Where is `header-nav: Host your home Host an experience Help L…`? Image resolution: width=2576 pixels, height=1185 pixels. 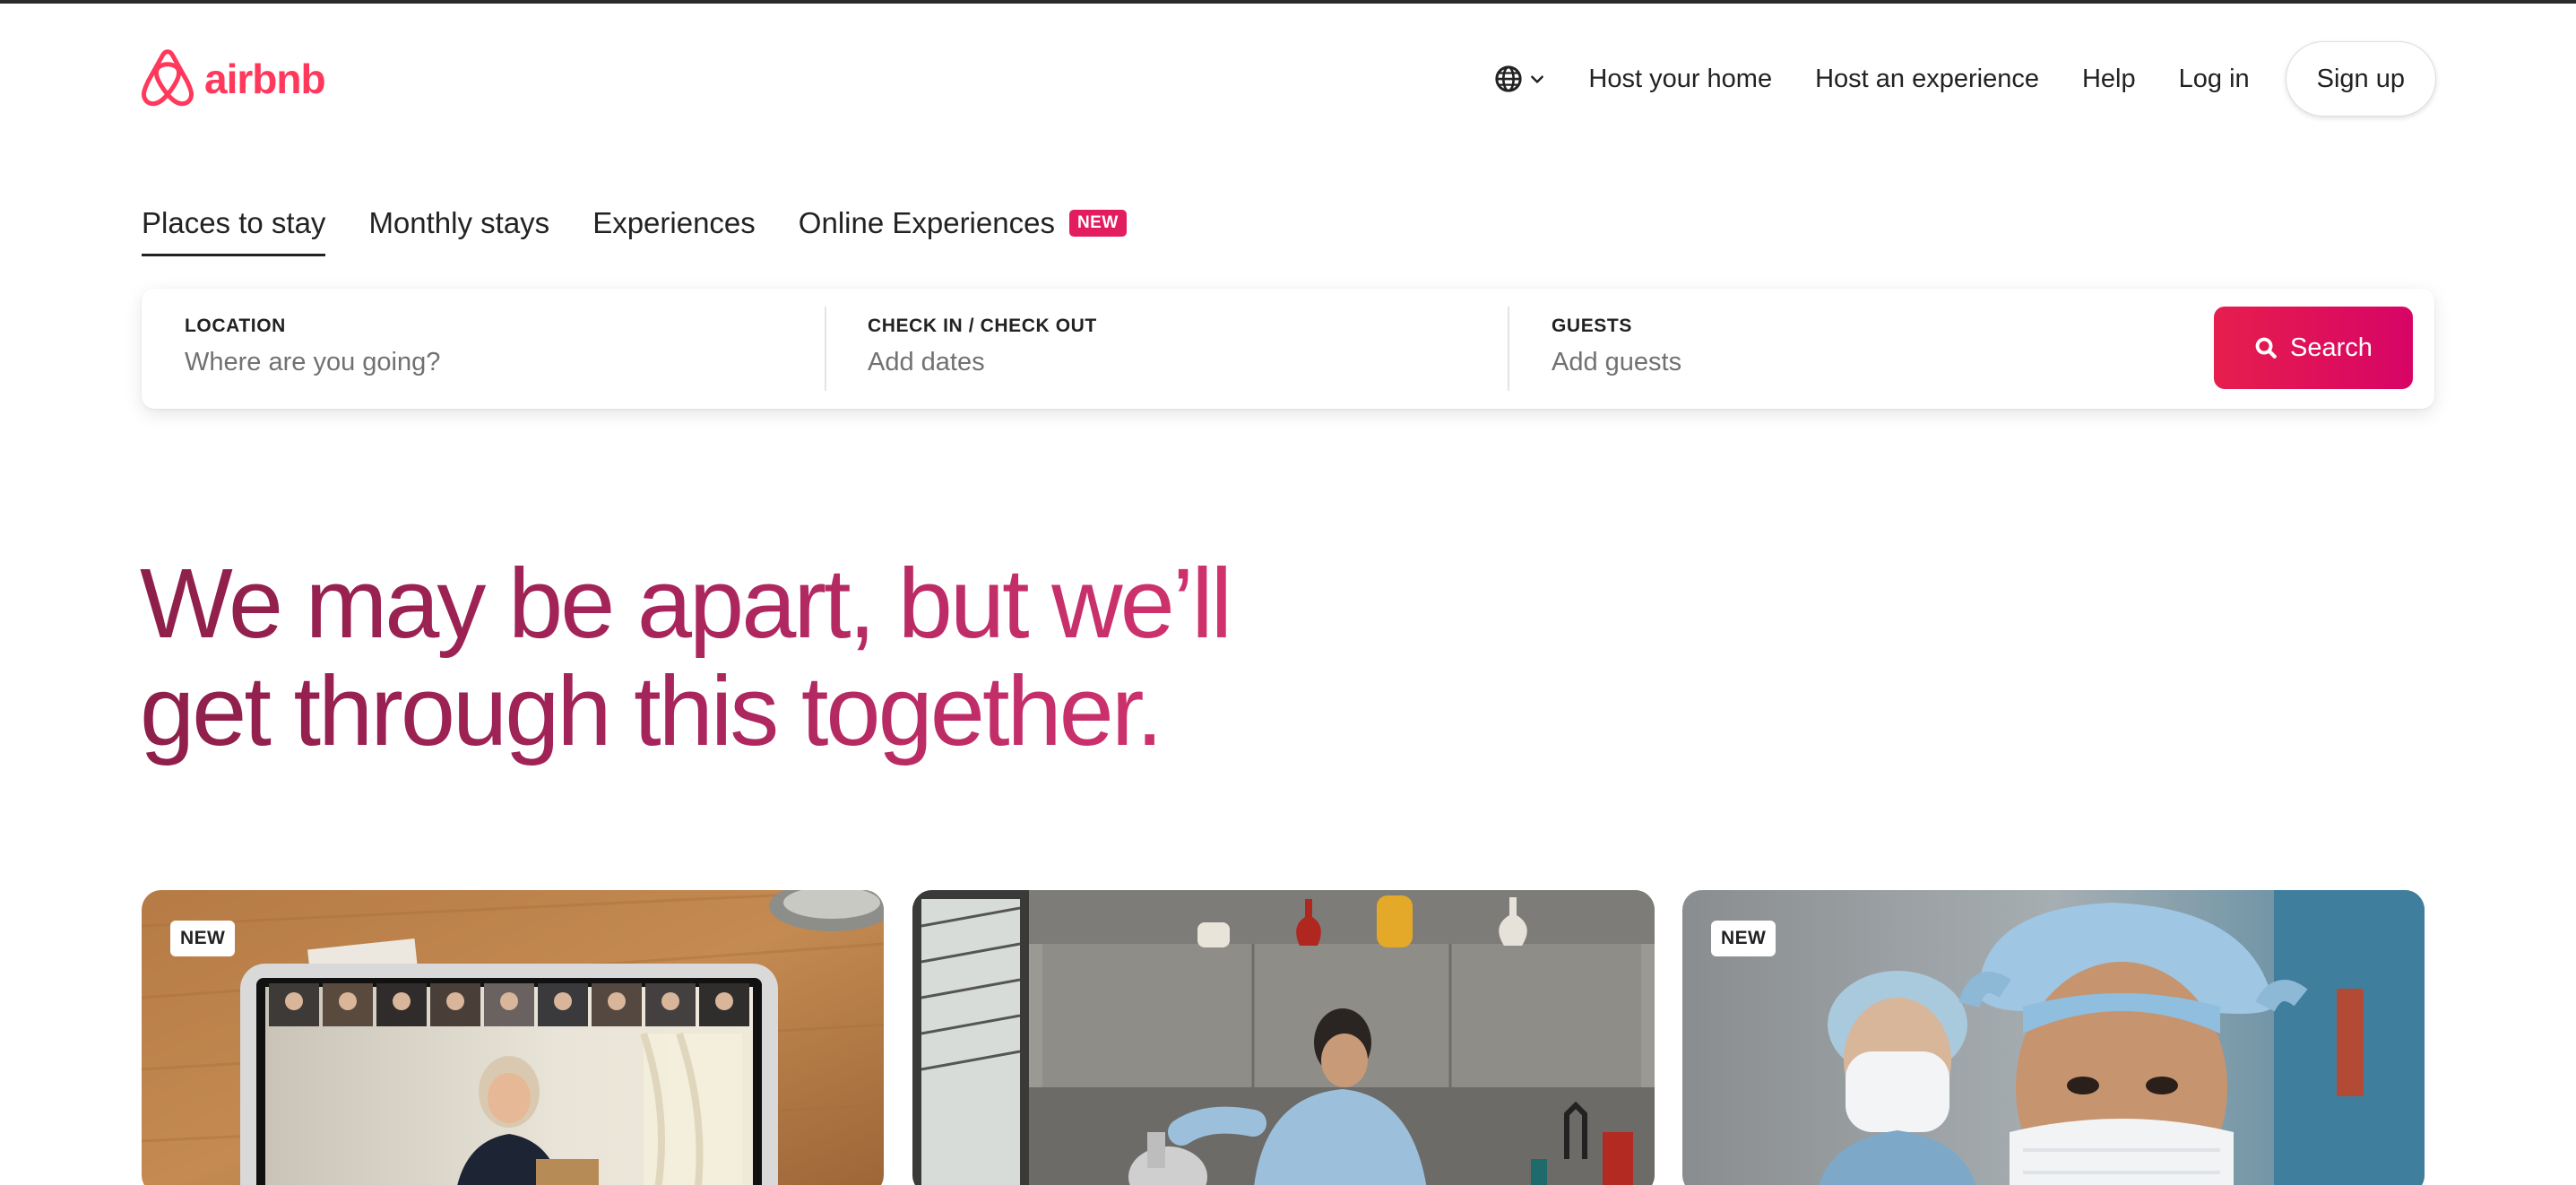 header-nav: Host your home Host an experience Help L… is located at coordinates (1965, 79).